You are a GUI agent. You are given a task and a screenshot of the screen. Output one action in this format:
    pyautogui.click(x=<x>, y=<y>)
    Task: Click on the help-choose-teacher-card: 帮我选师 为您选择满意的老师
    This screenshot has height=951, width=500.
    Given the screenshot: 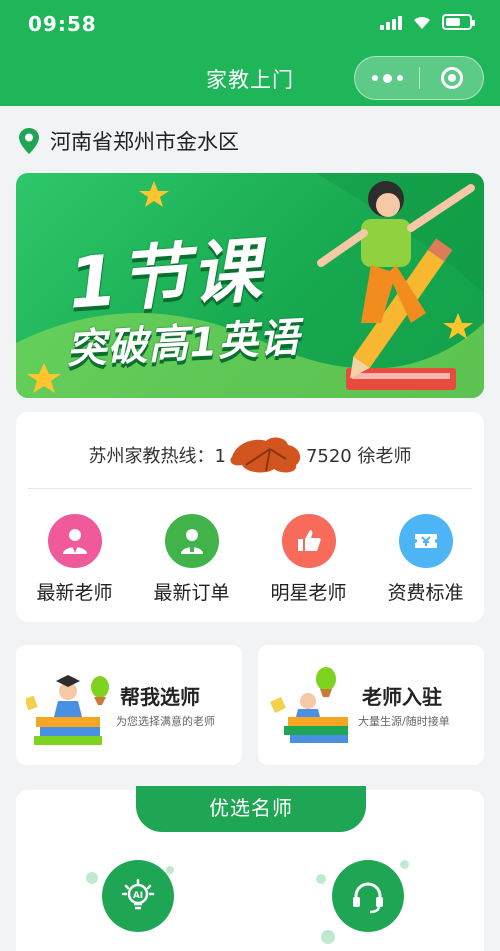 What is the action you would take?
    pyautogui.click(x=129, y=705)
    